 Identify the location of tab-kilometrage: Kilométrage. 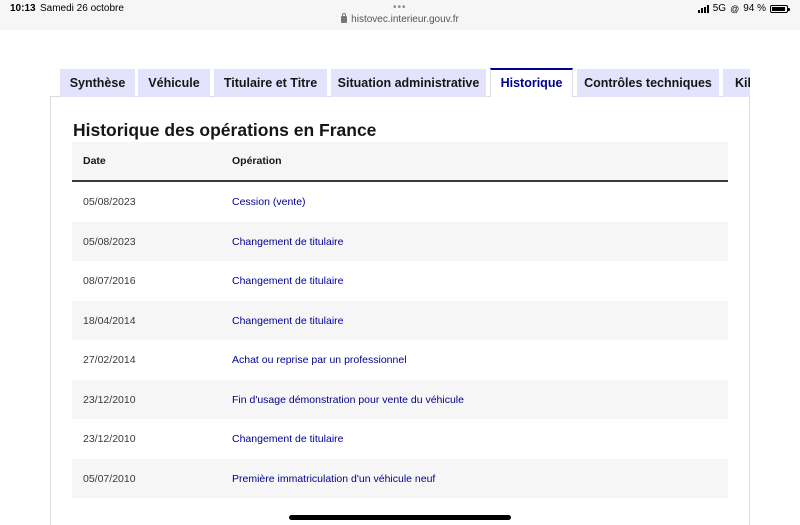
(736, 83).